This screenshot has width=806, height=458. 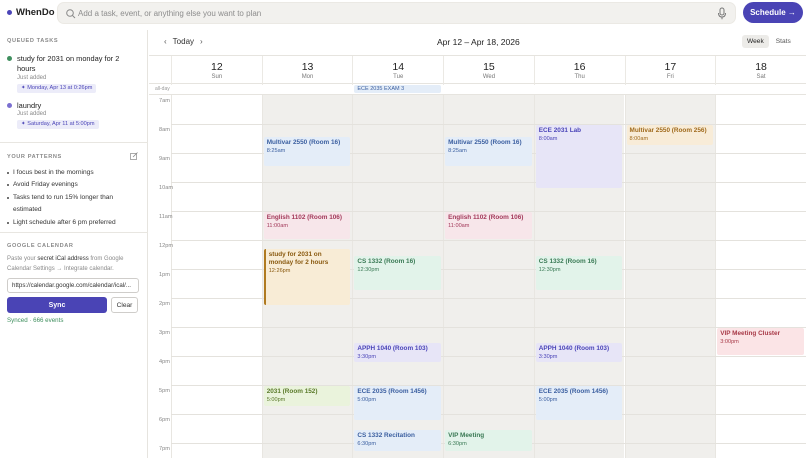 What do you see at coordinates (548, 139) in the screenshot?
I see `event-time: 8:00am` at bounding box center [548, 139].